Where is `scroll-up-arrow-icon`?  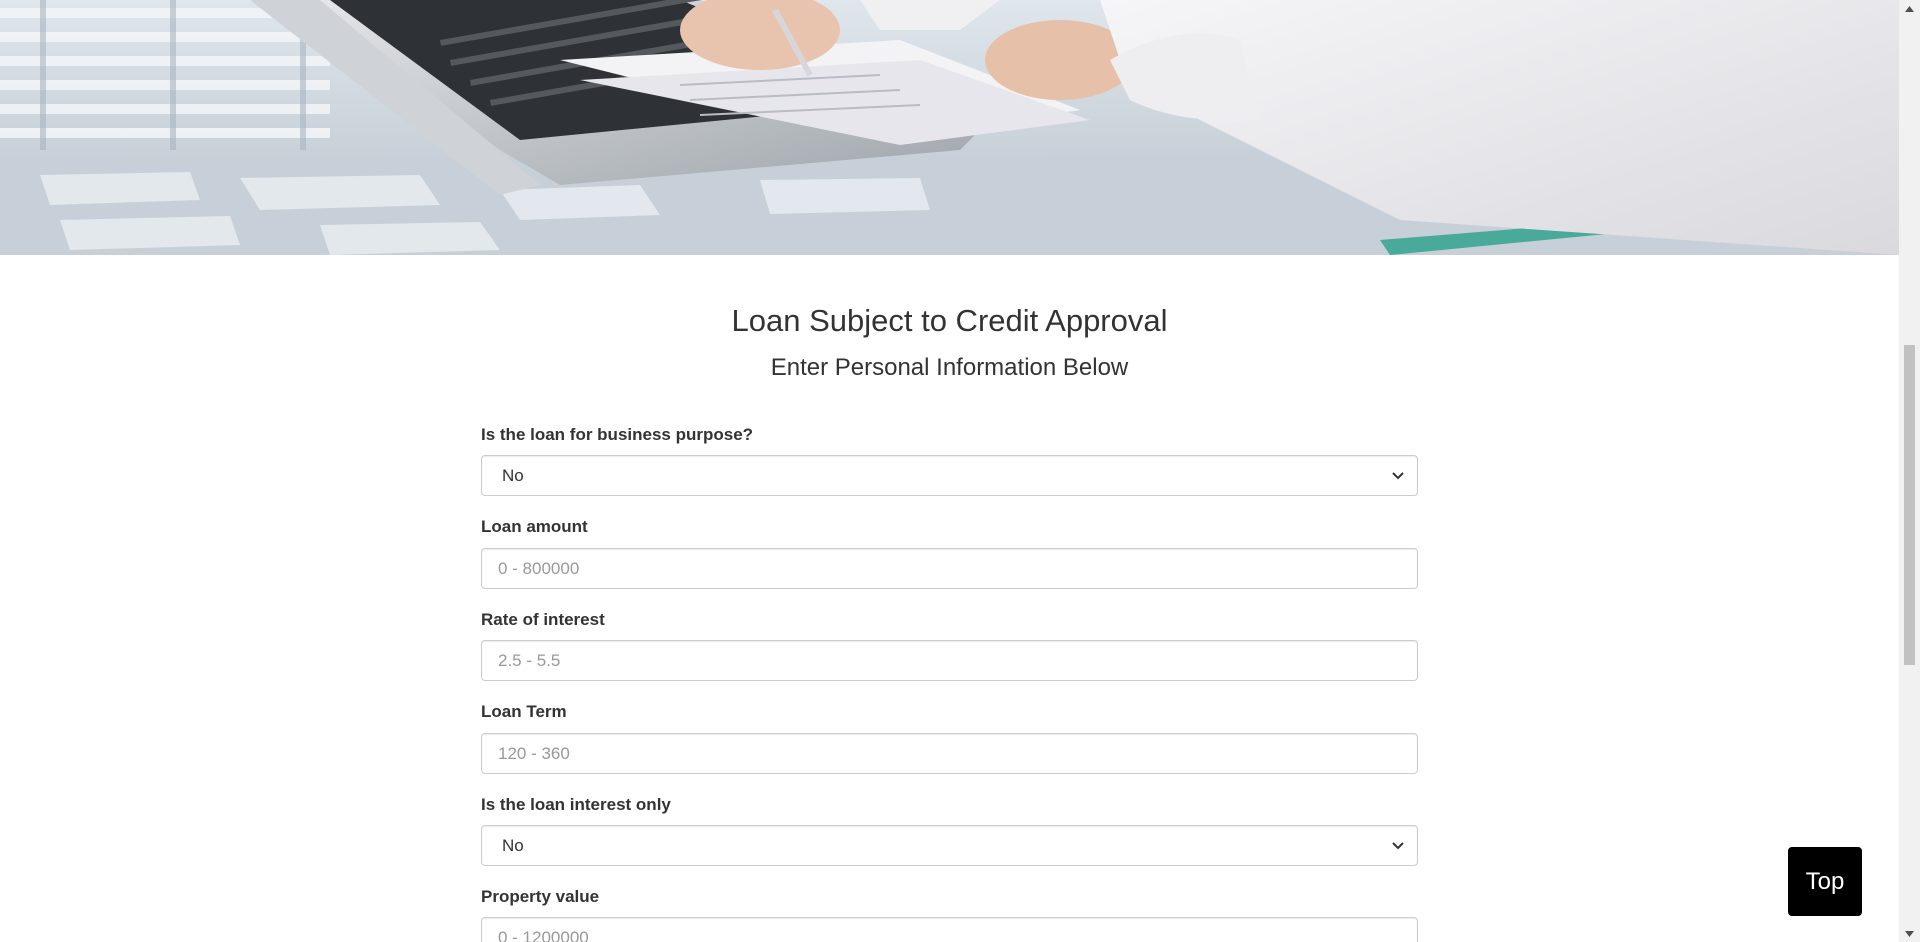 scroll-up-arrow-icon is located at coordinates (1909, 8).